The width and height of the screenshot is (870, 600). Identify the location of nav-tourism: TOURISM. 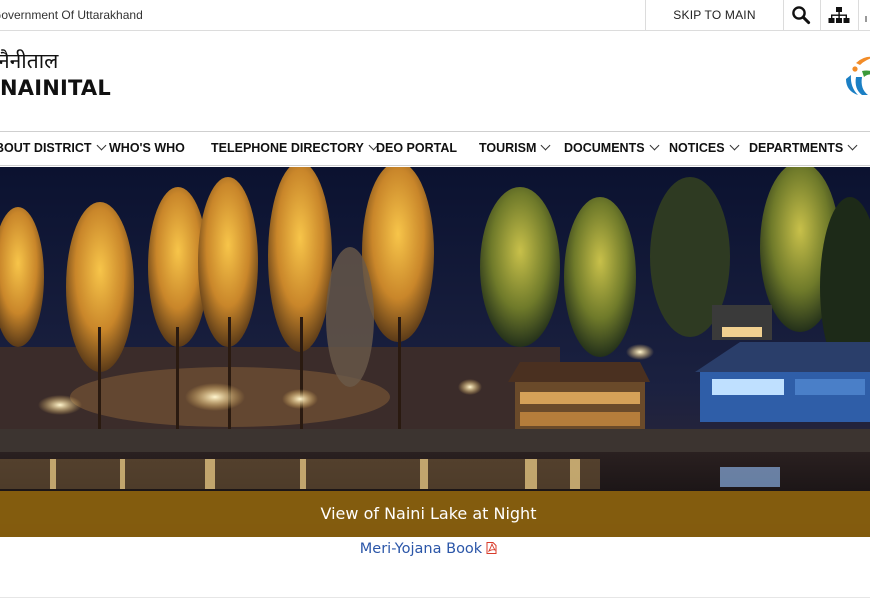
(515, 148).